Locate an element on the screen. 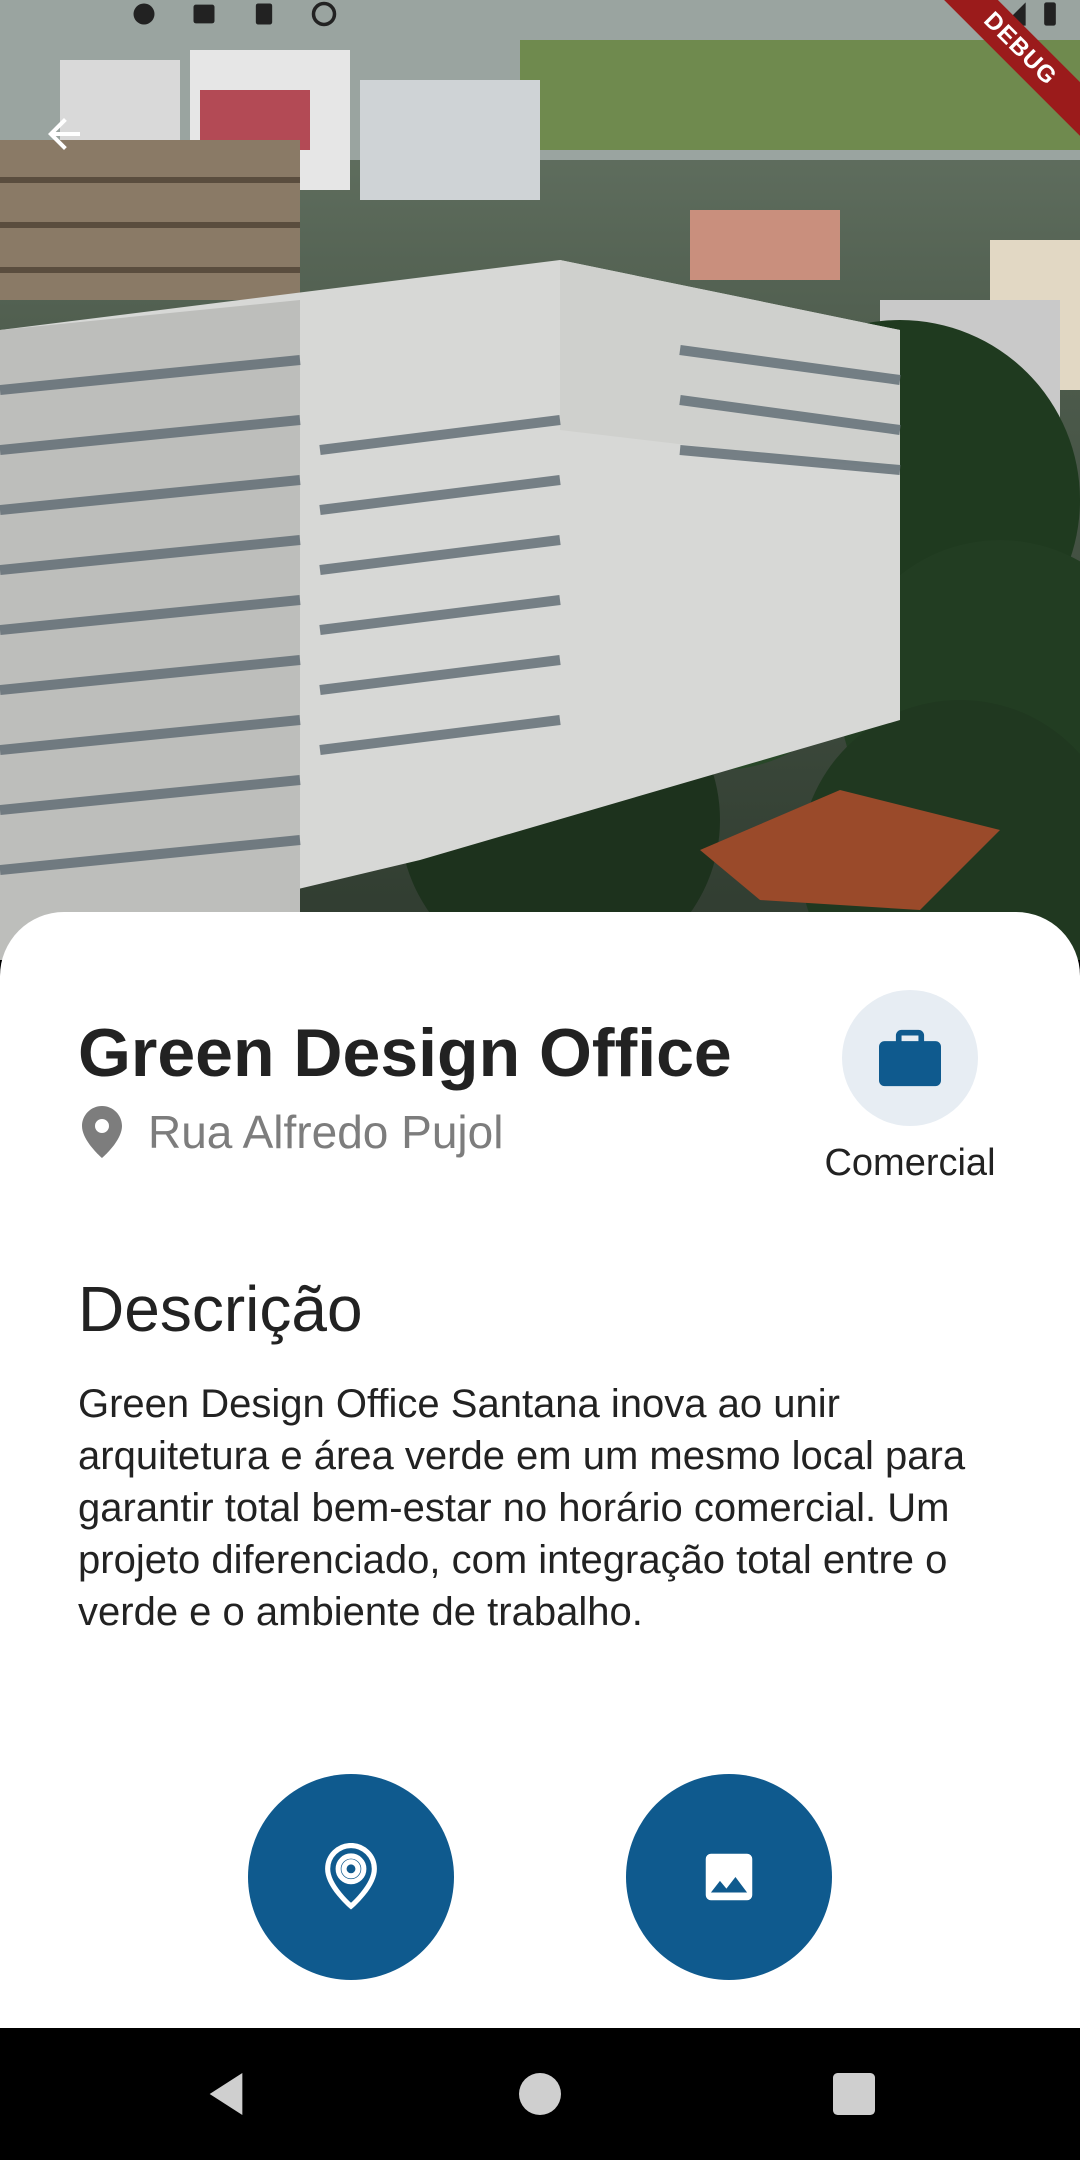 Image resolution: width=1080 pixels, height=2160 pixels. gallery-button is located at coordinates (729, 1877).